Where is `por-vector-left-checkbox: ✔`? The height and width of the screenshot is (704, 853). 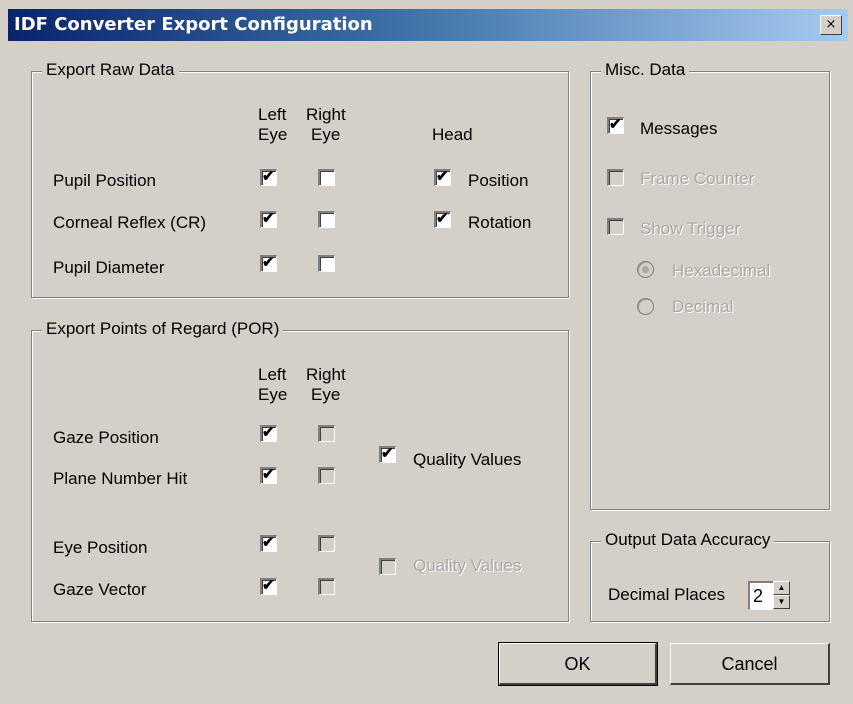
por-vector-left-checkbox: ✔ is located at coordinates (268, 586).